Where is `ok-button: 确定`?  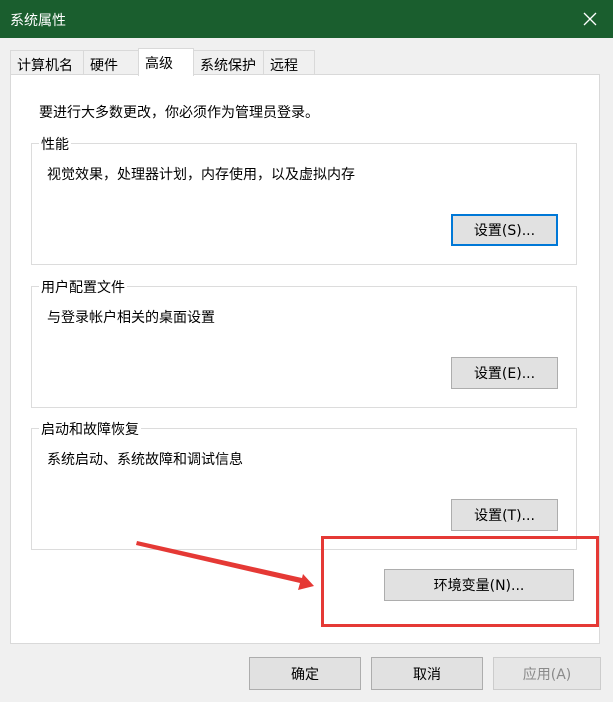
ok-button: 确定 is located at coordinates (305, 673).